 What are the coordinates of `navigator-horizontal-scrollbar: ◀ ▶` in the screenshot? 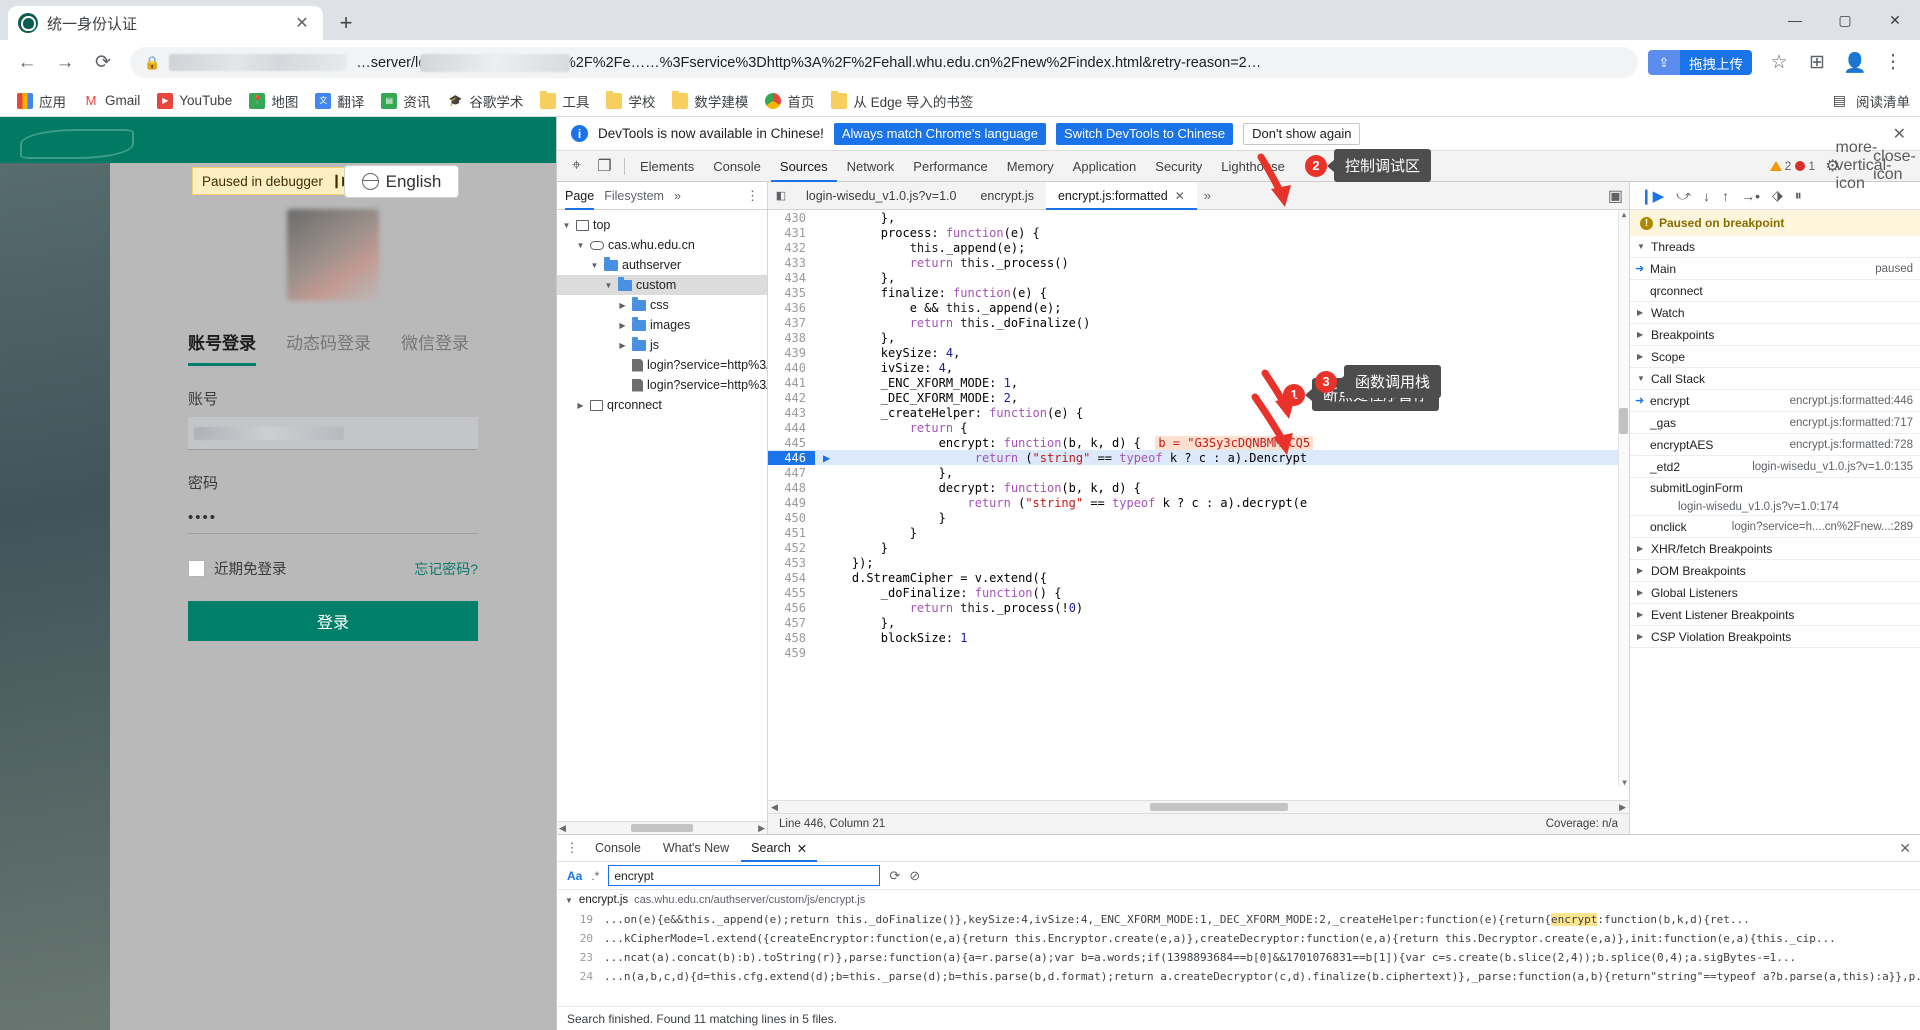 It's located at (662, 827).